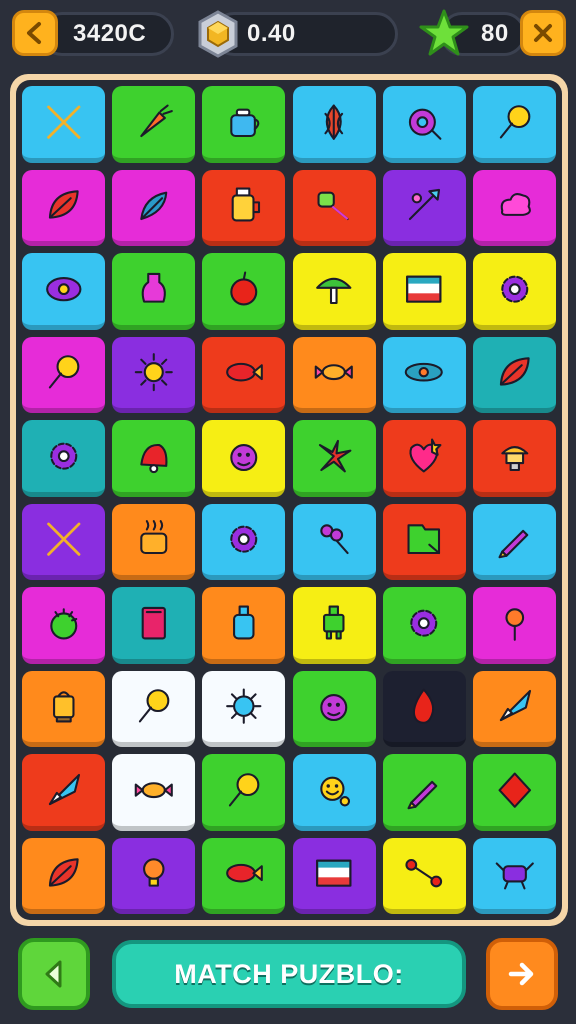  I want to click on lamp-icon, so click(514, 458).